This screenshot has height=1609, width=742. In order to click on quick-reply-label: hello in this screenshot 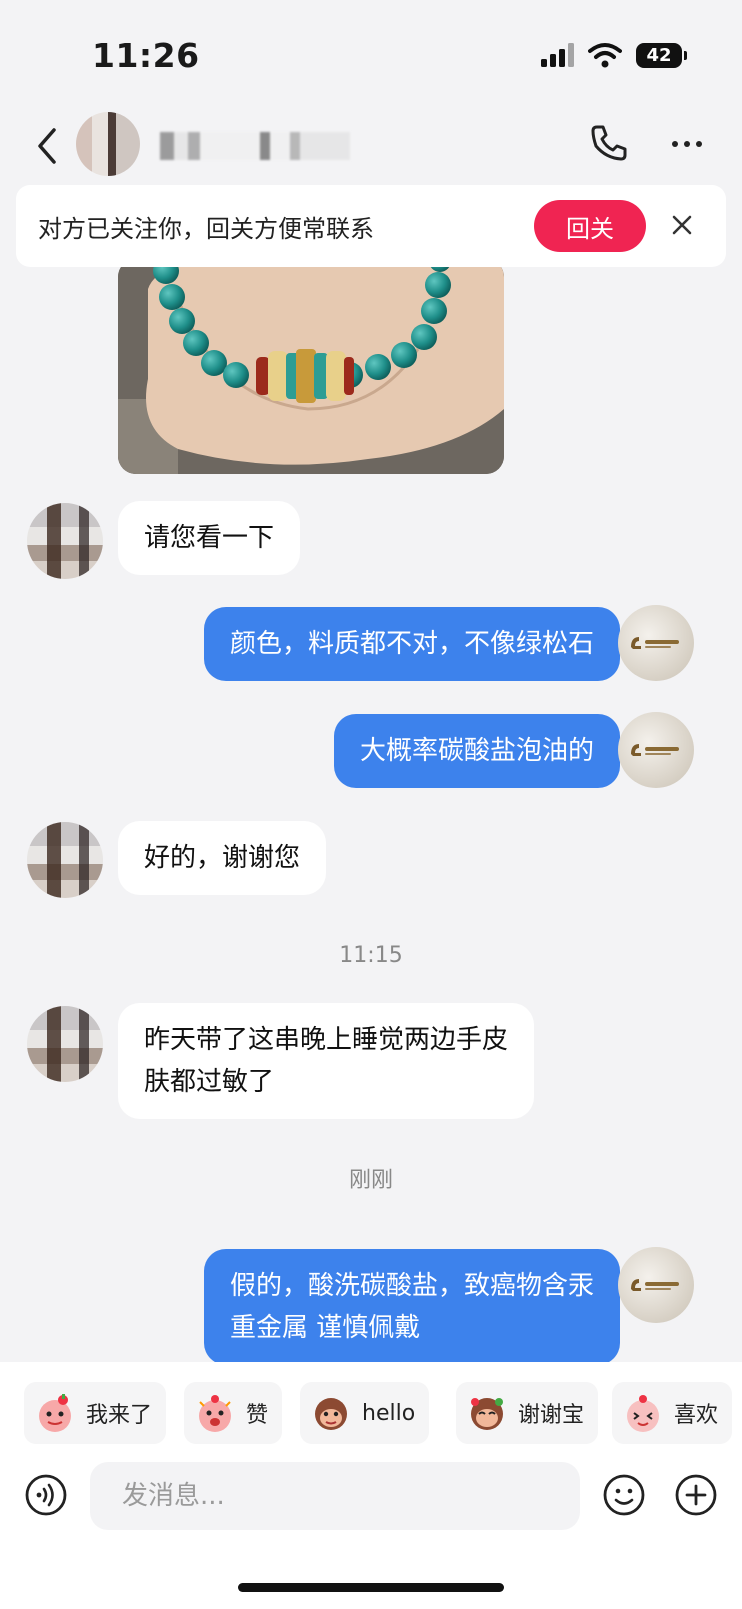, I will do `click(389, 1413)`.